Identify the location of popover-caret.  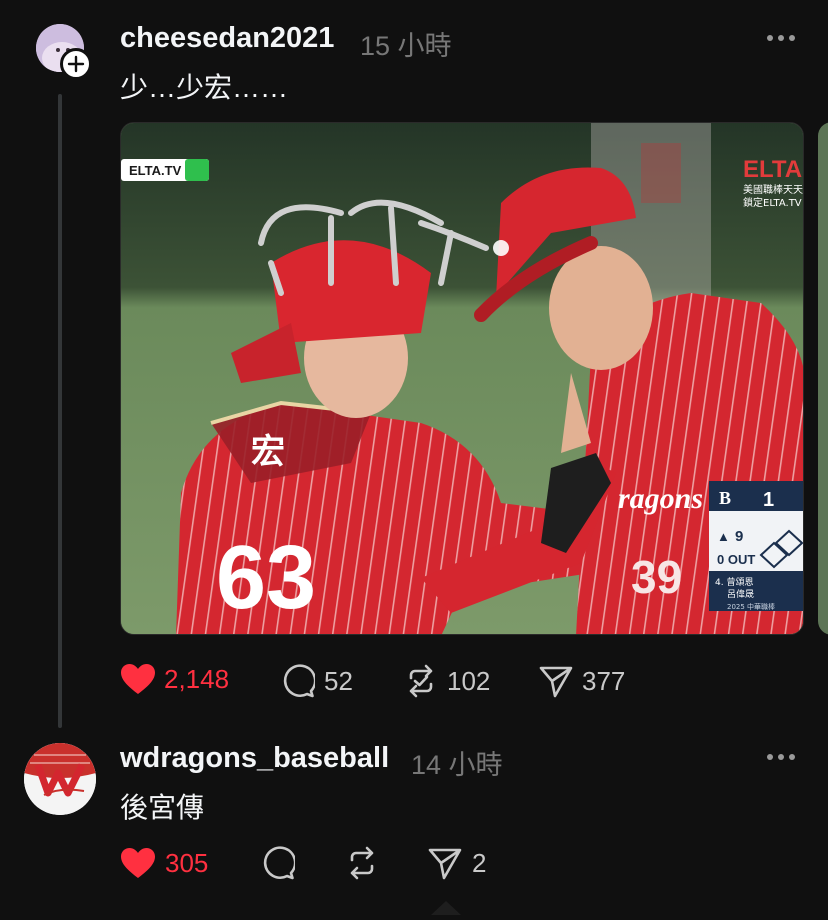
(446, 909).